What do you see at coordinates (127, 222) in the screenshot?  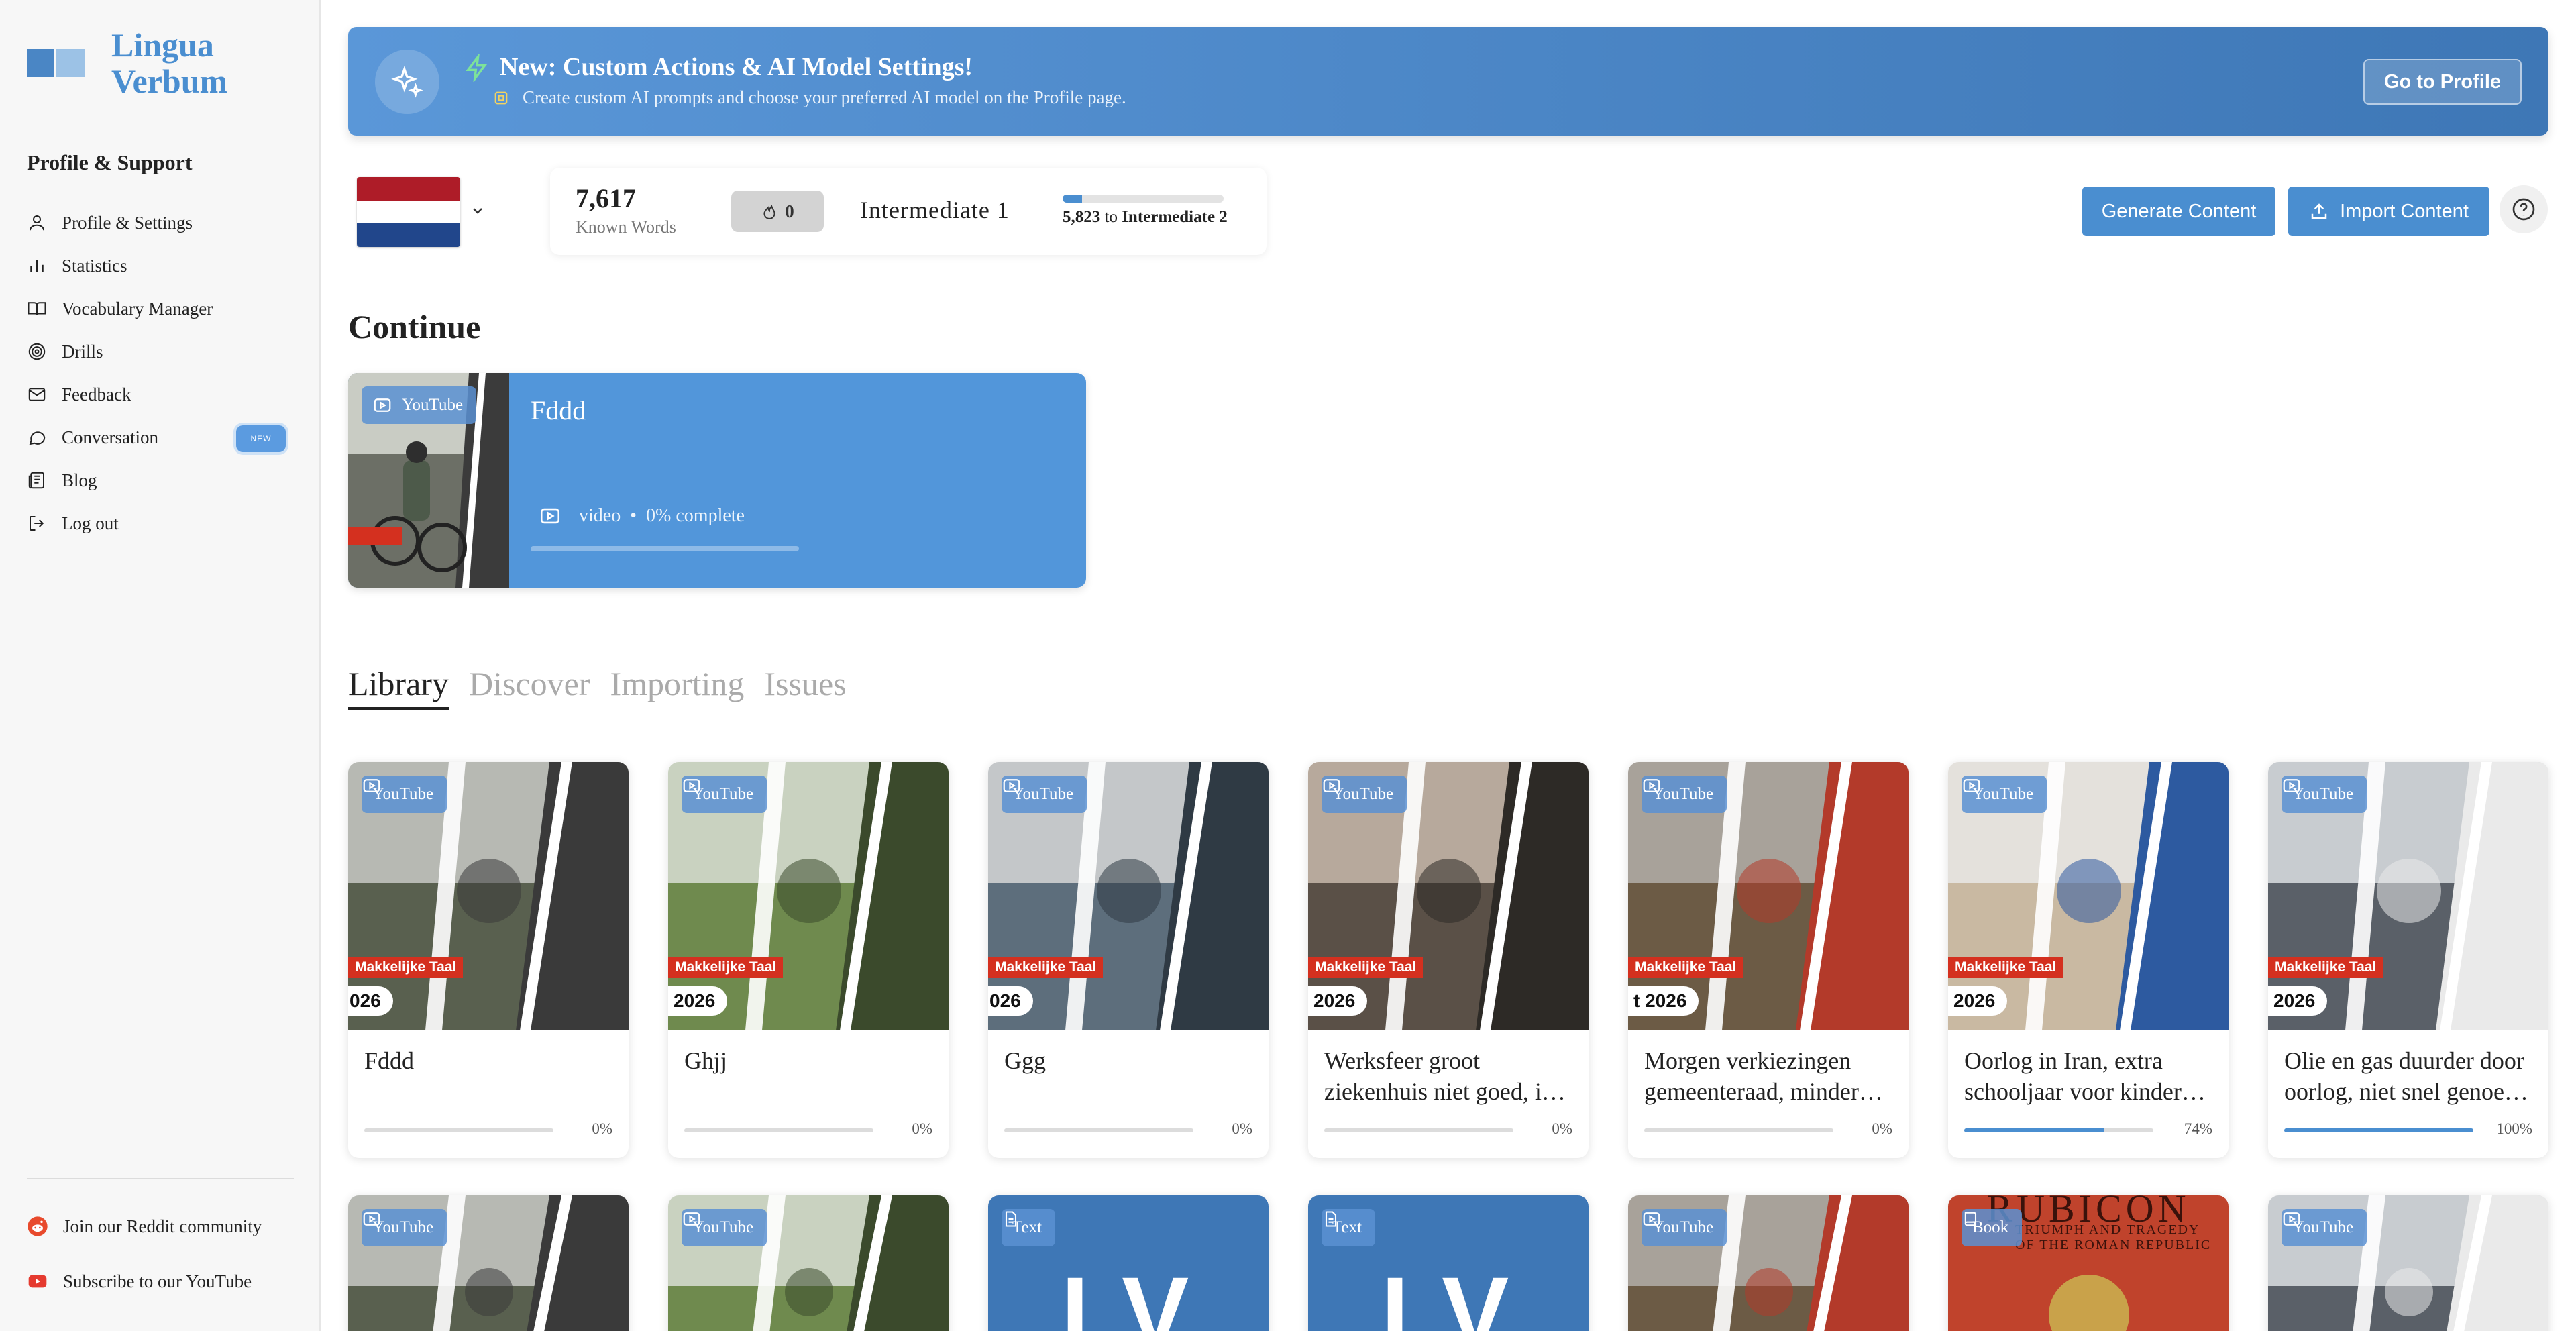 I see `sidebar-item-label: Profile & Settings` at bounding box center [127, 222].